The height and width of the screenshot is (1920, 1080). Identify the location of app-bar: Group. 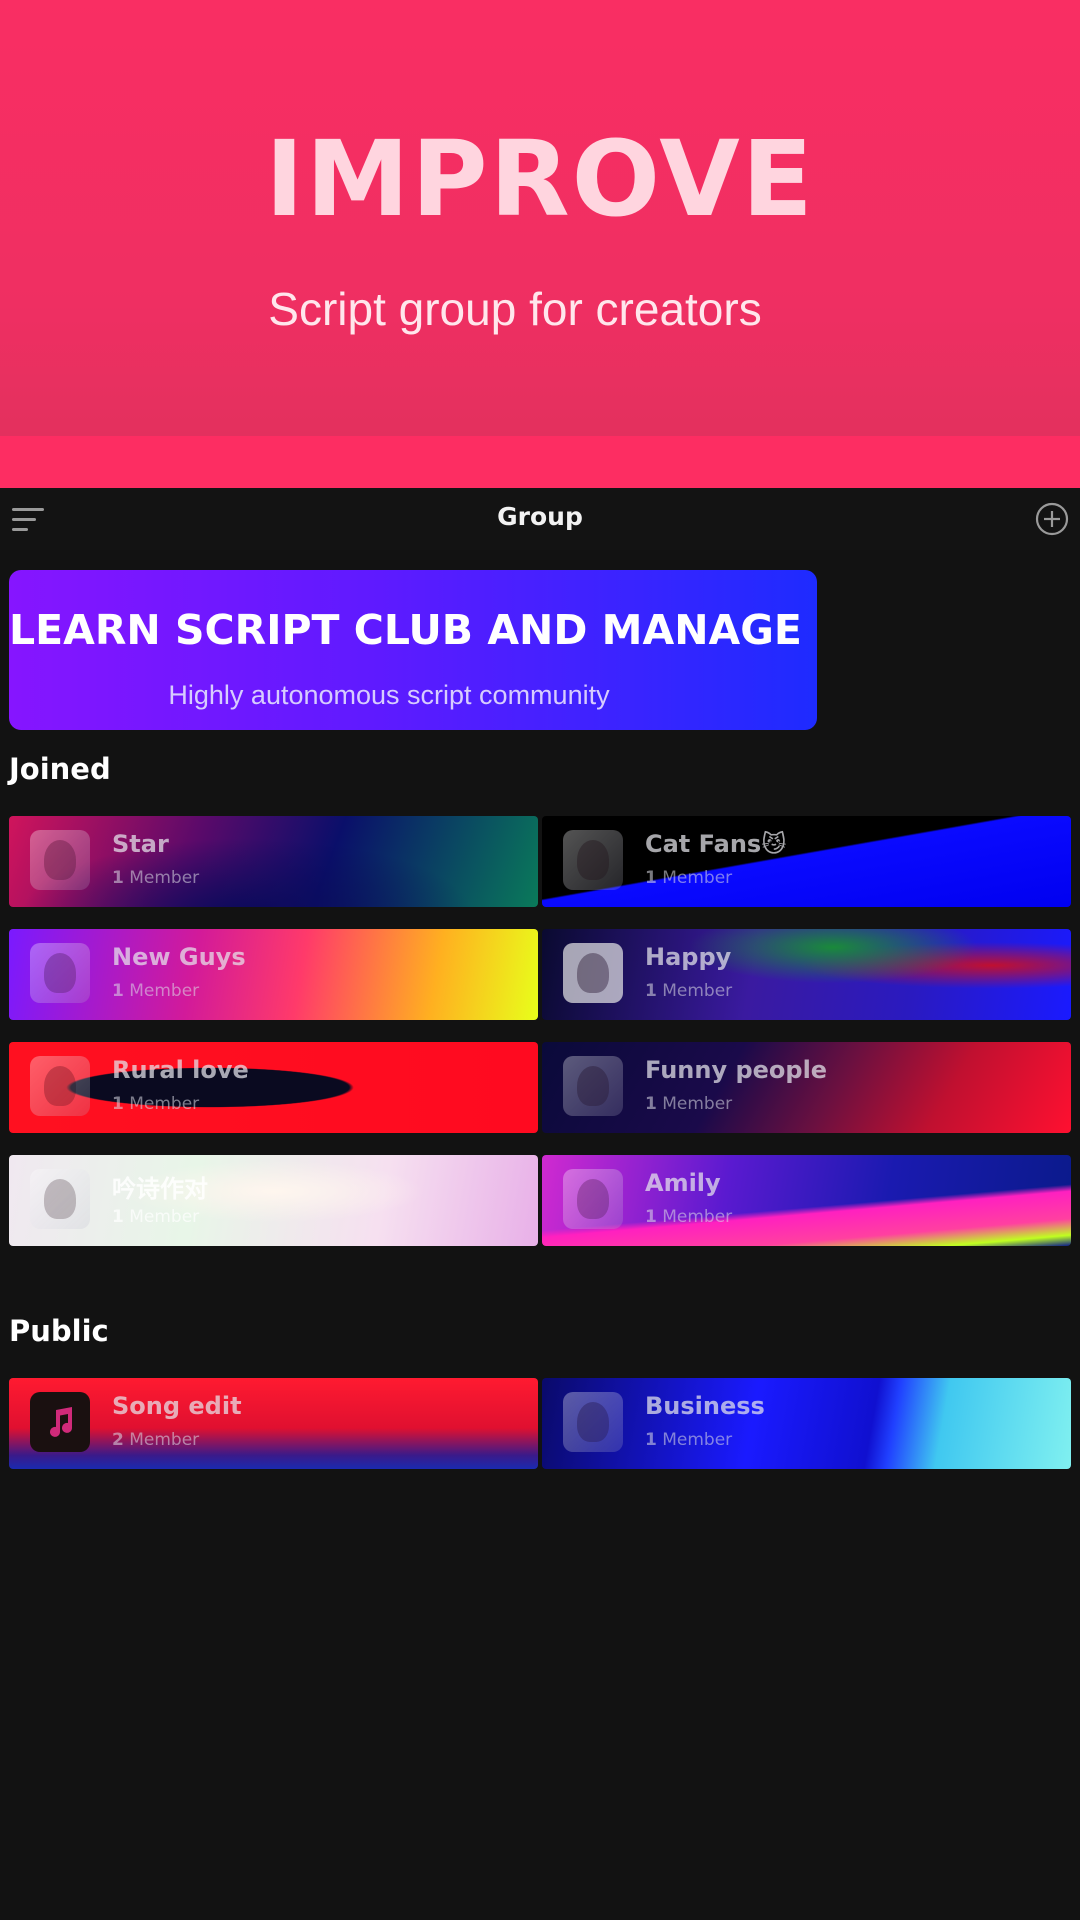
(540, 519).